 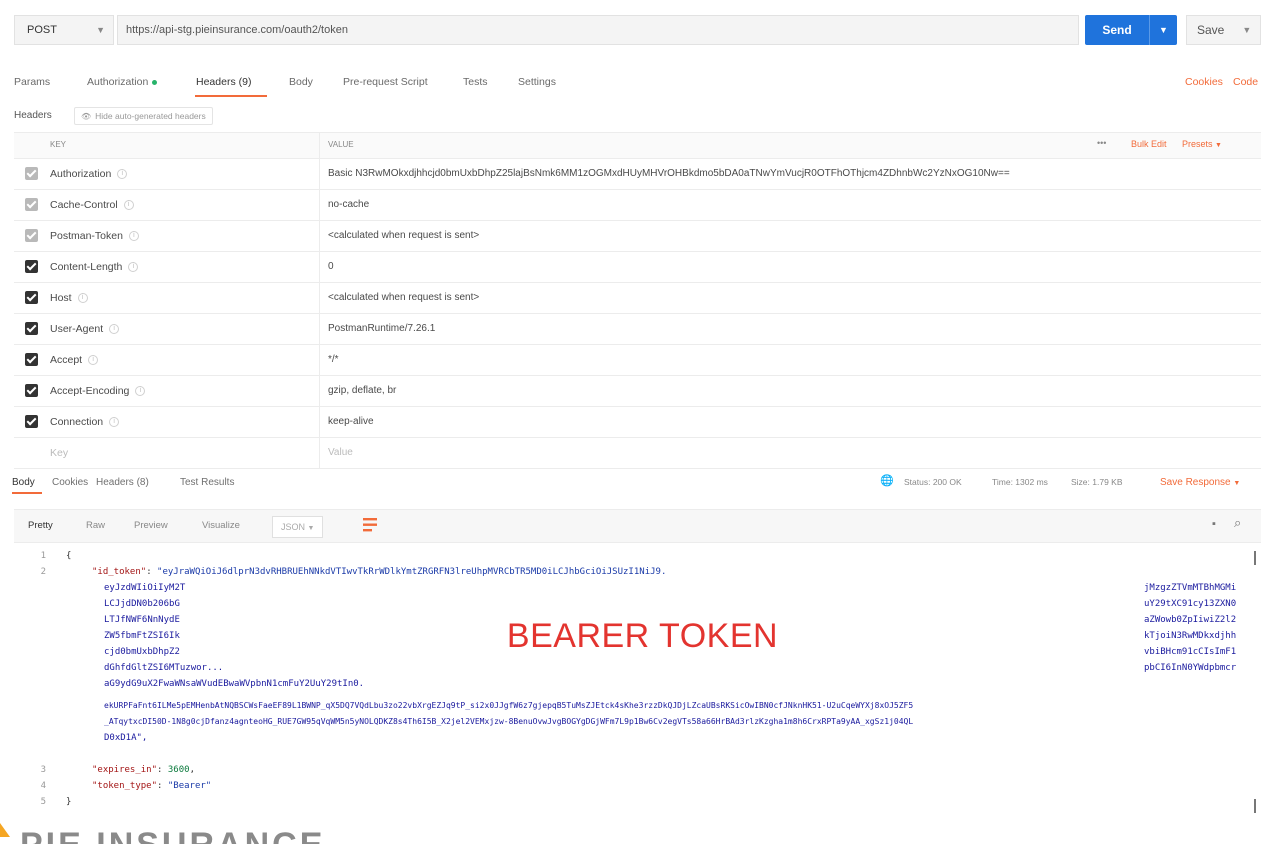 I want to click on search-icon: ⌕, so click(x=1237, y=523).